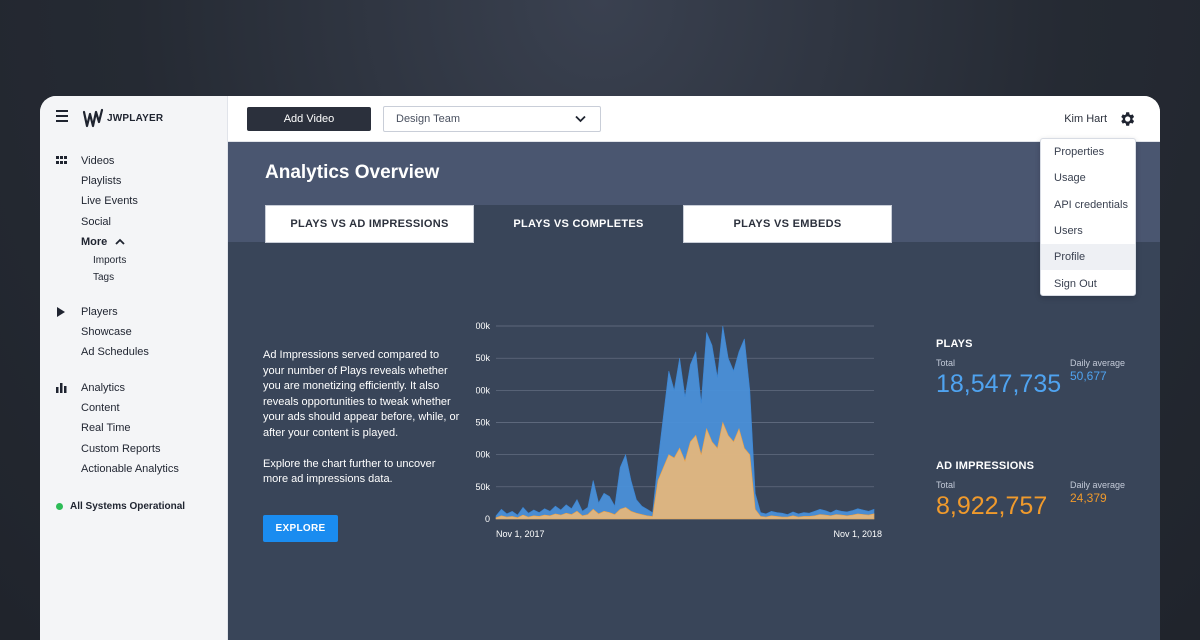 The width and height of the screenshot is (1200, 640). I want to click on sidebar-item-showcase: Showcase, so click(134, 332).